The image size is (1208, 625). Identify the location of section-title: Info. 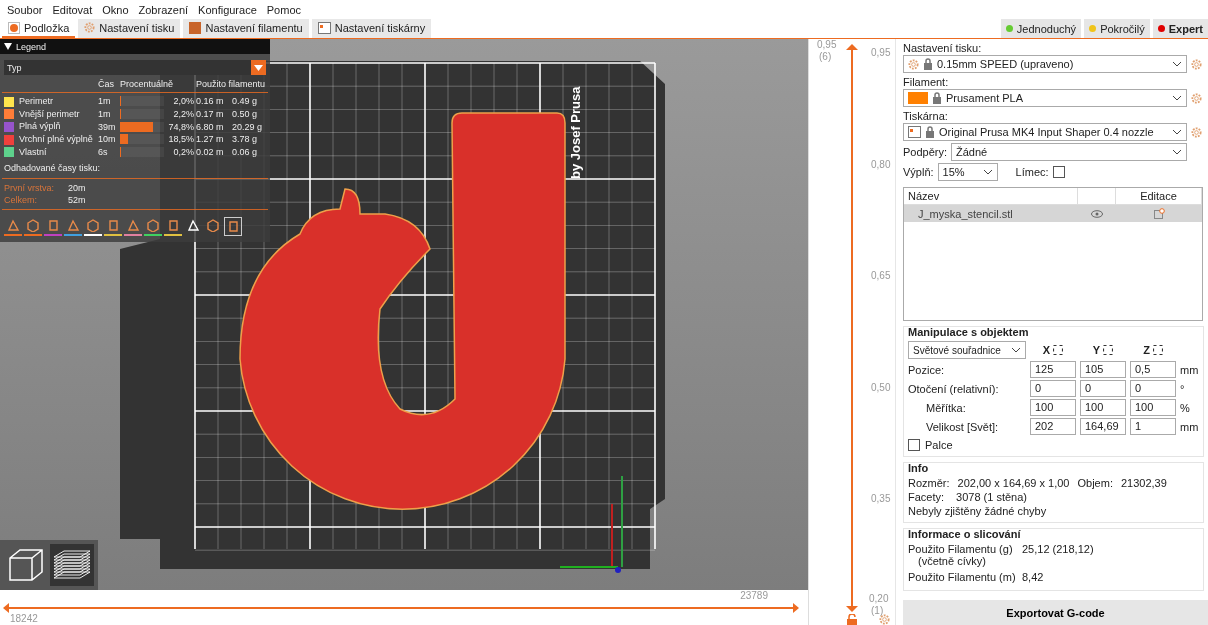
(919, 468).